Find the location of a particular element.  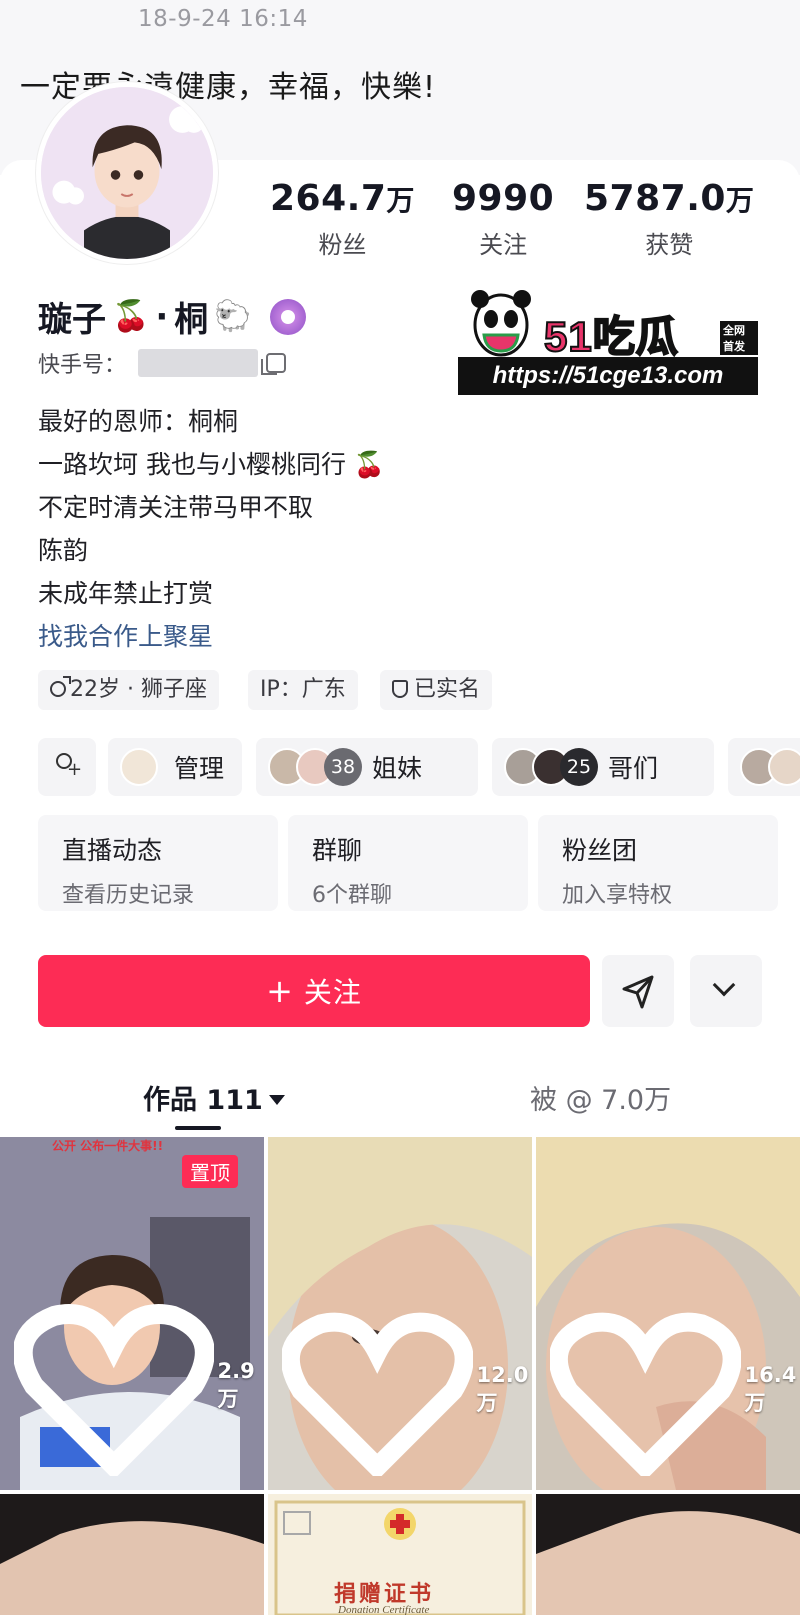

sisters-group-button: 38 姐妹 is located at coordinates (367, 767).